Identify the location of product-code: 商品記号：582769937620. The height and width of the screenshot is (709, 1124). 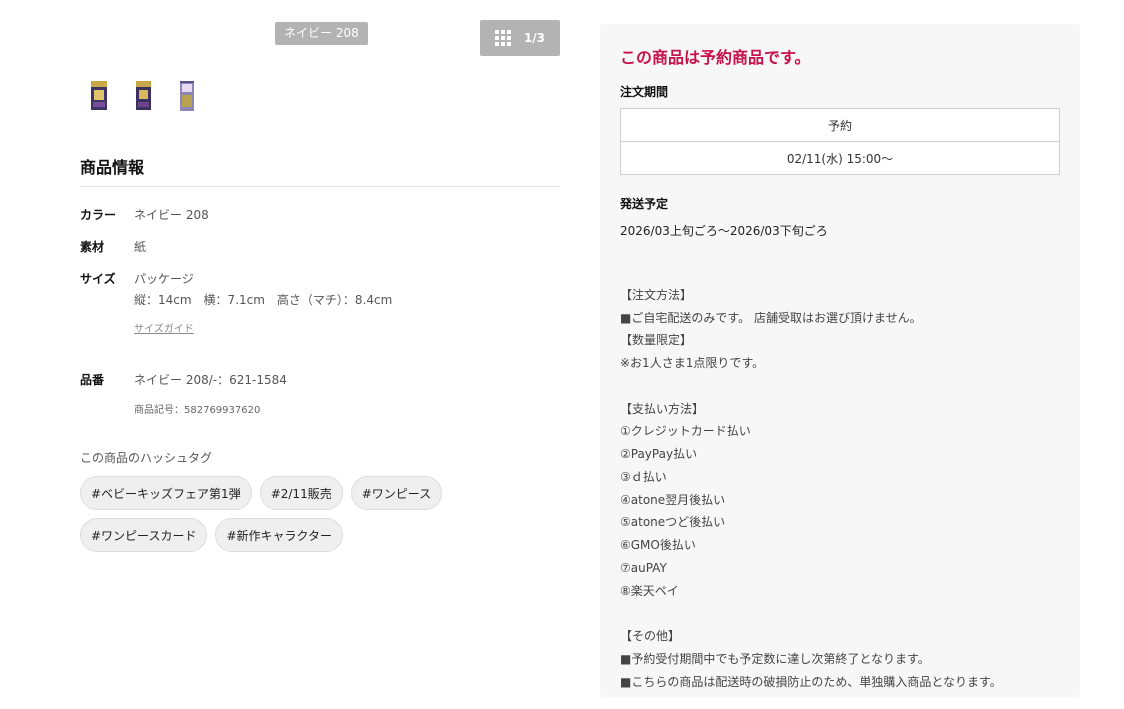
(197, 410).